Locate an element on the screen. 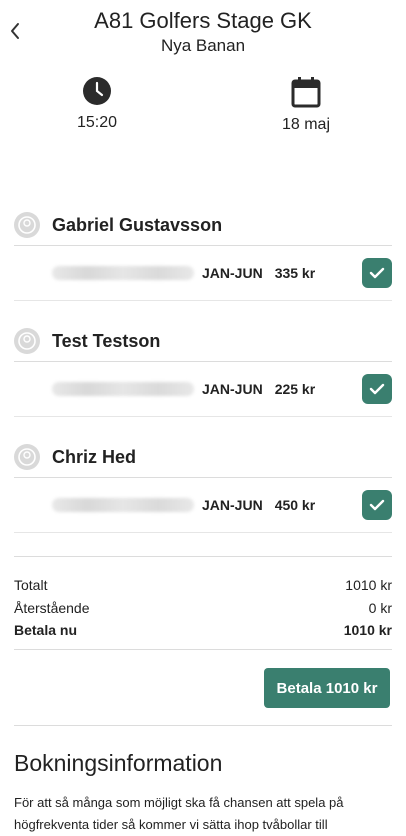 Image resolution: width=406 pixels, height=836 pixels. calendar-icon is located at coordinates (306, 92).